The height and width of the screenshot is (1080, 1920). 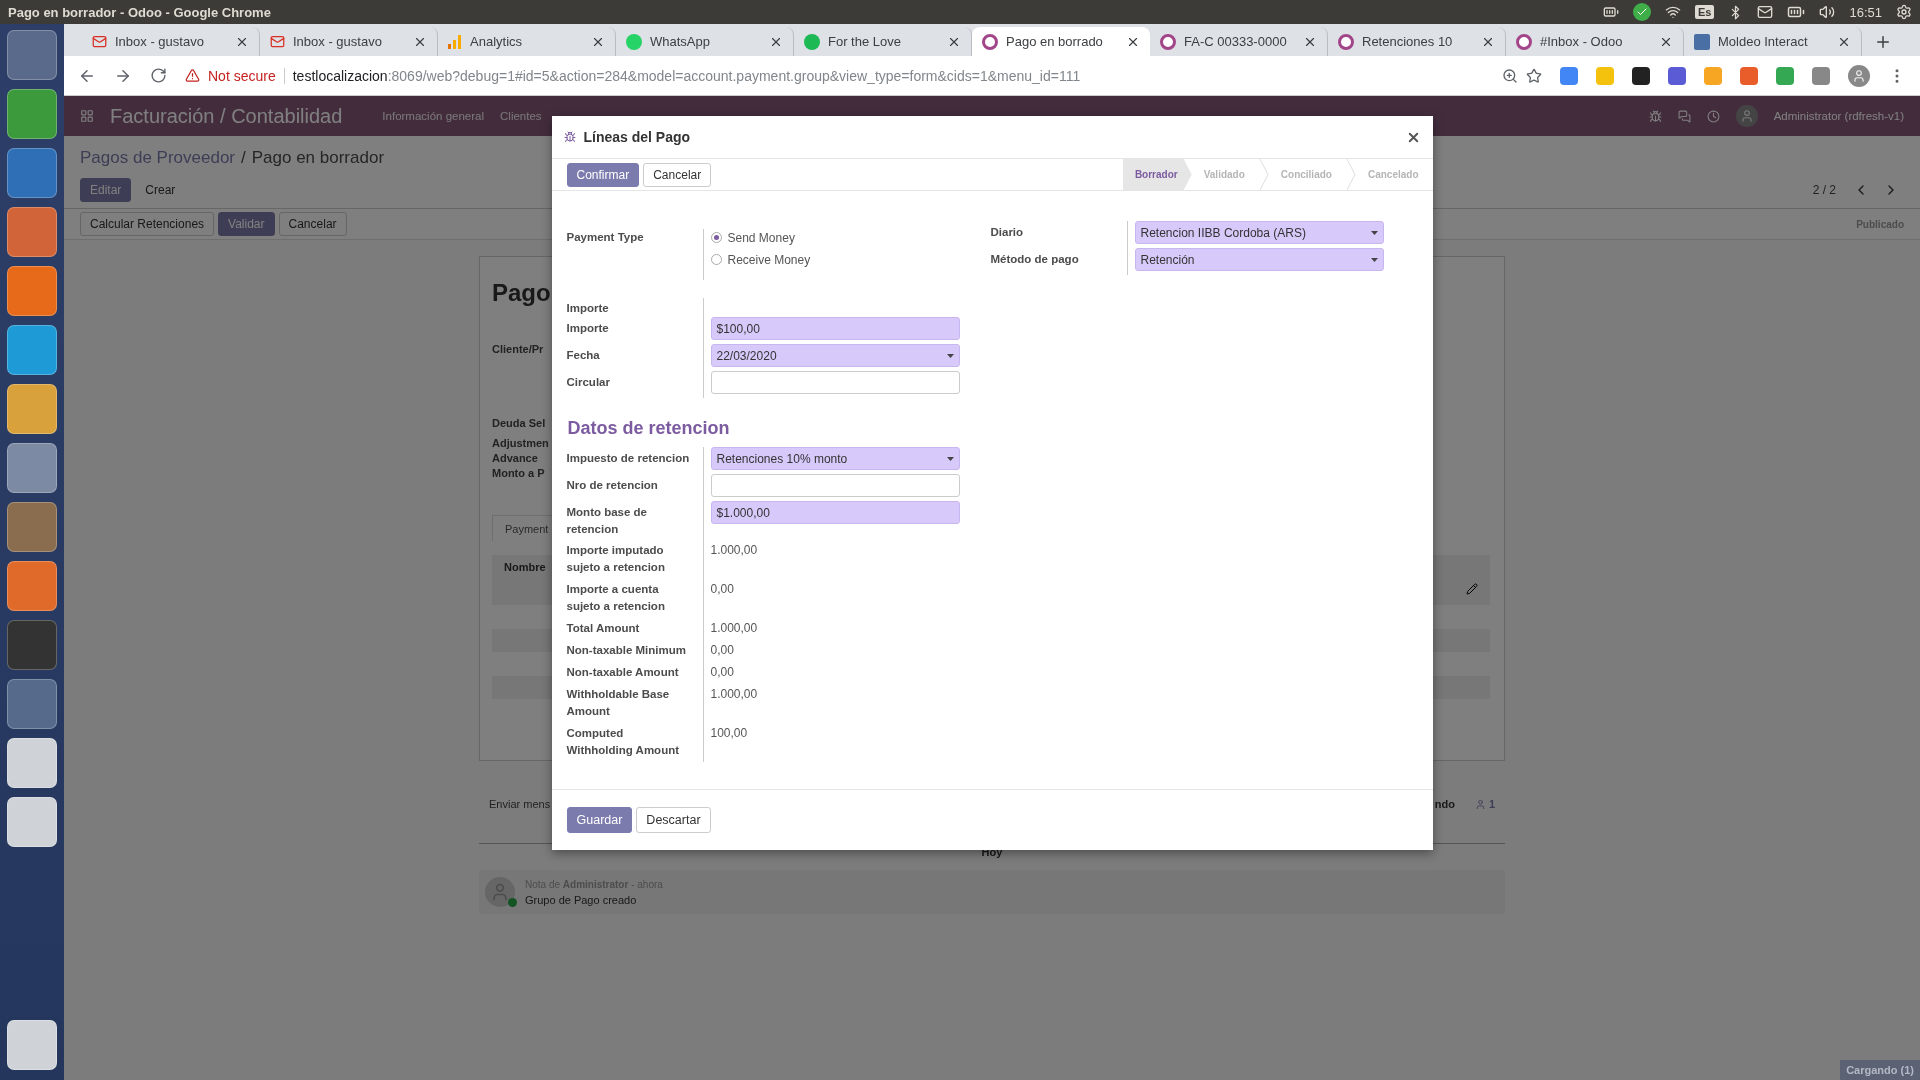 What do you see at coordinates (618, 703) in the screenshot?
I see `field-label: Withholdable Base Amount` at bounding box center [618, 703].